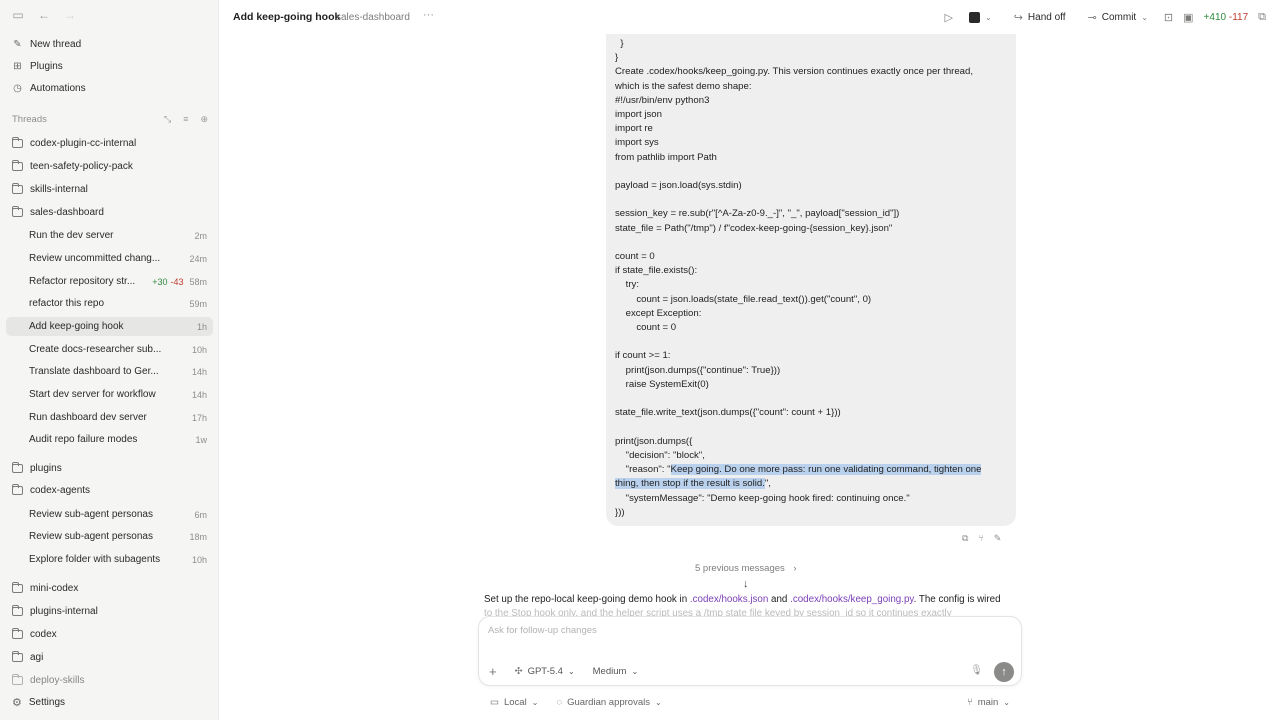 This screenshot has height=720, width=1280. Describe the element at coordinates (76, 326) in the screenshot. I see `thread-title: Add keep-going hook` at that location.